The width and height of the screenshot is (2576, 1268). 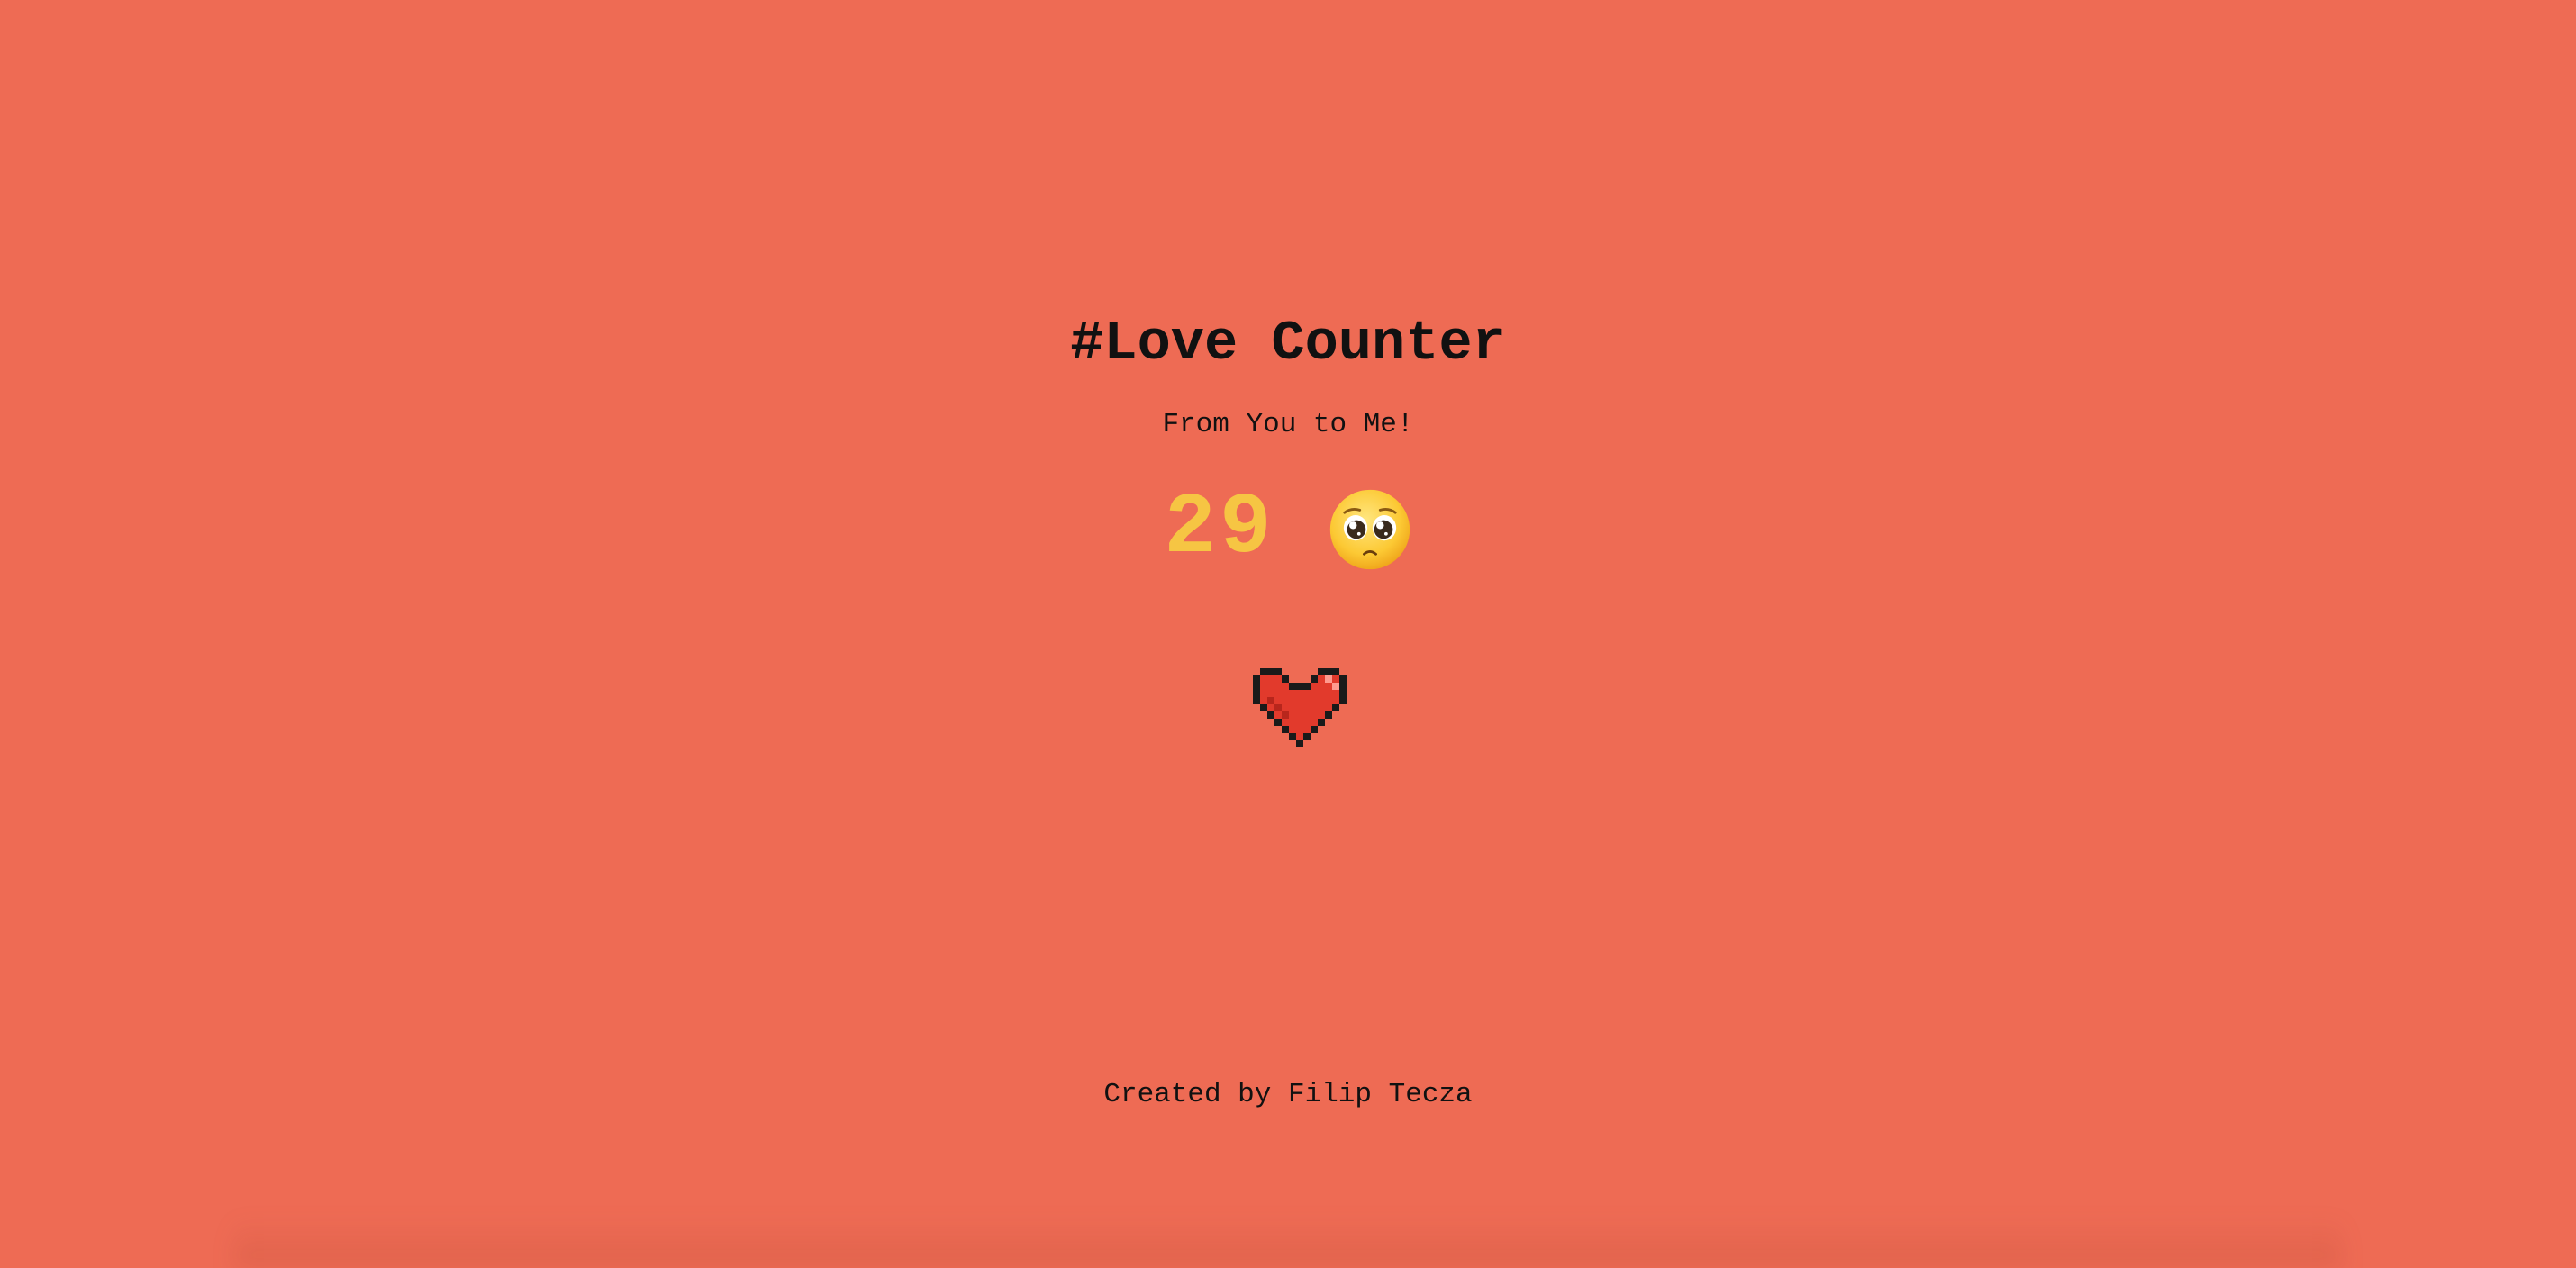 I want to click on pixel-heart-icon, so click(x=1300, y=707).